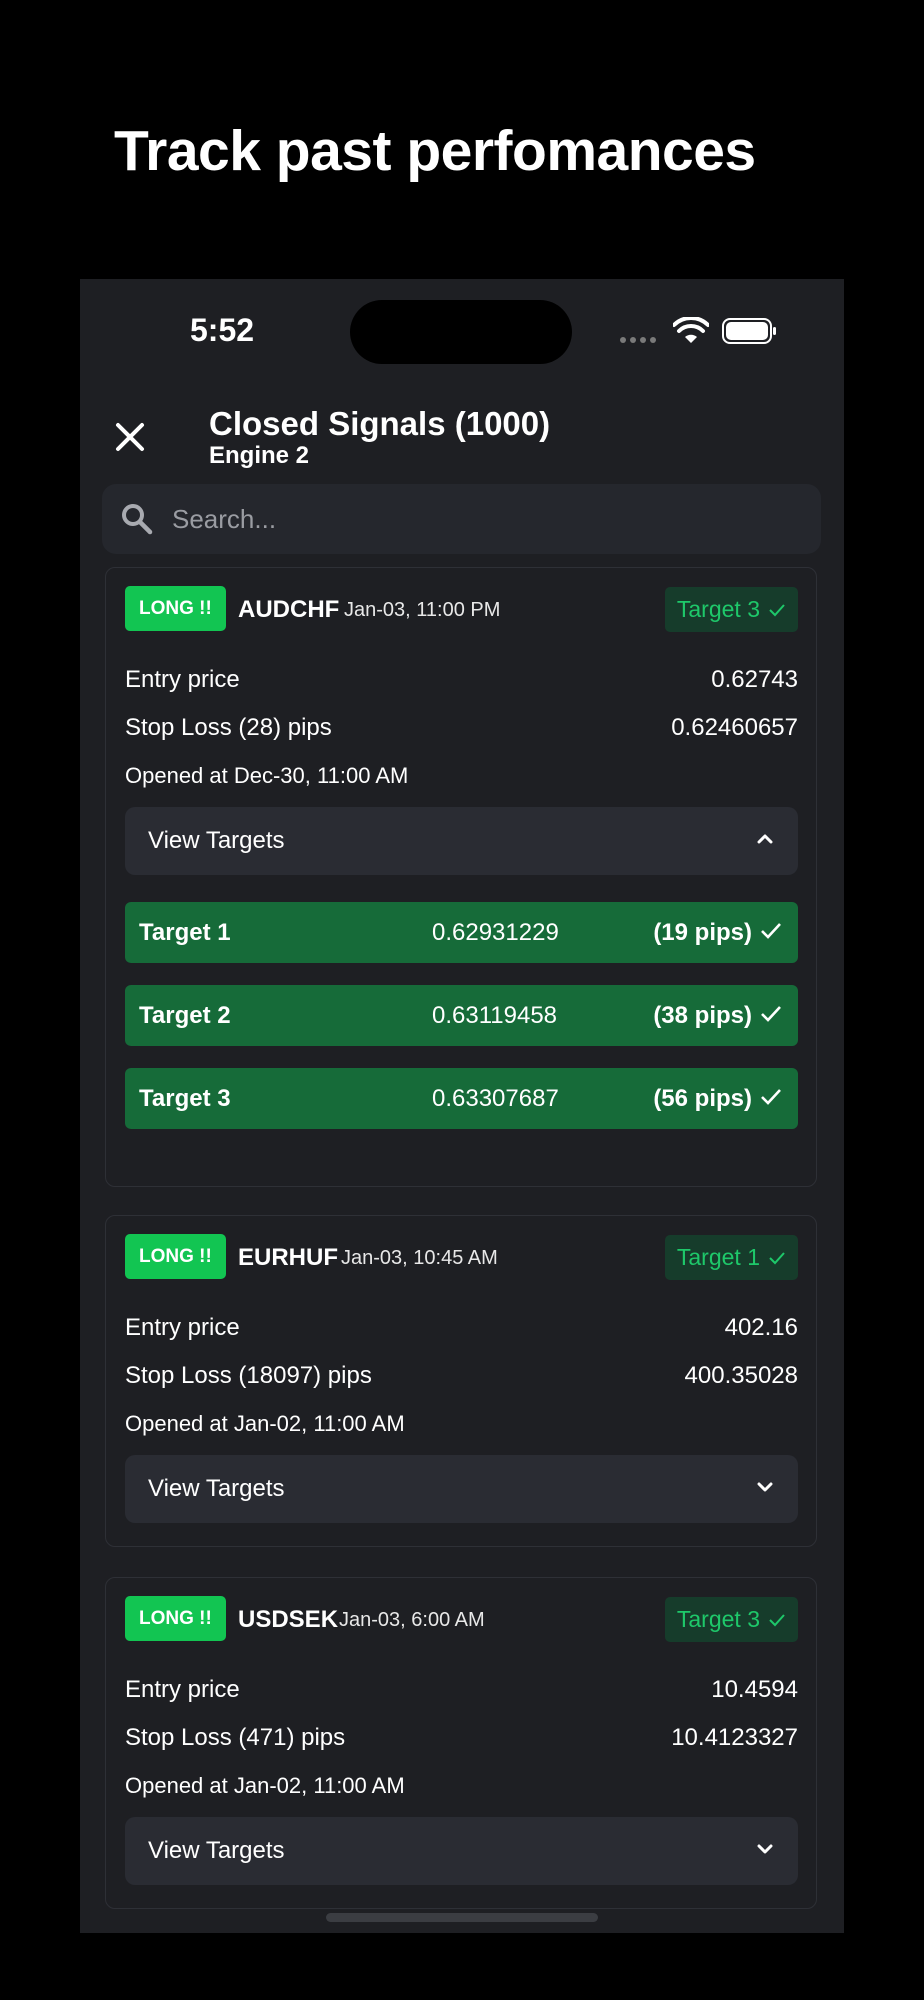 This screenshot has height=2000, width=924. Describe the element at coordinates (185, 1098) in the screenshot. I see `target-name: Target 3` at that location.